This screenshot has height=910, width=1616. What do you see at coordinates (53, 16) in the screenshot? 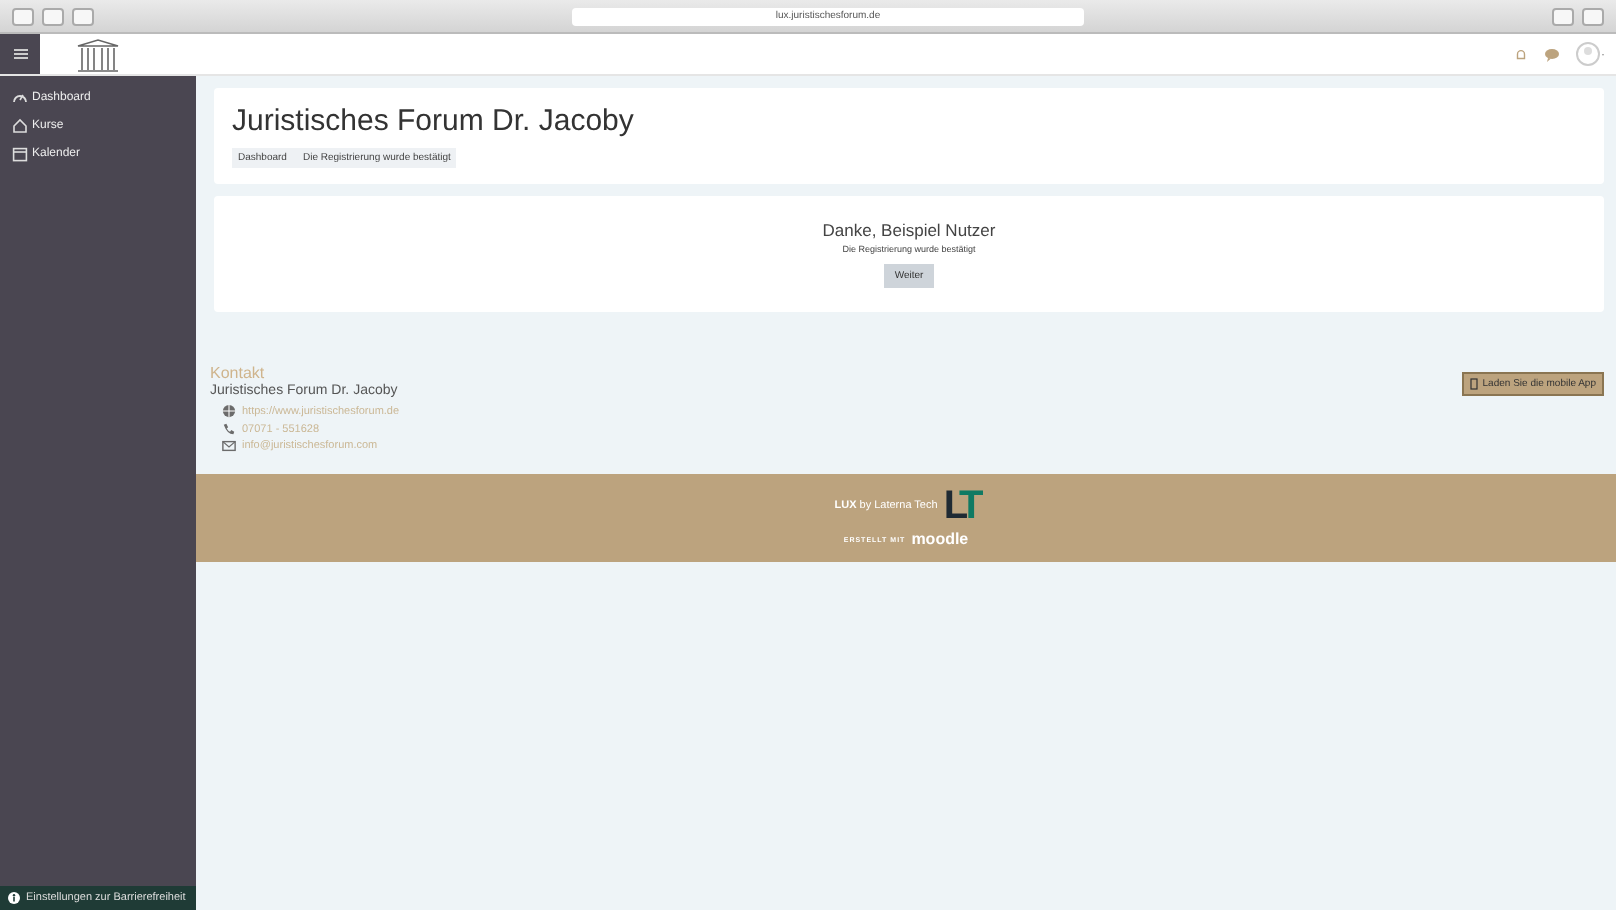
I see `forward-button` at bounding box center [53, 16].